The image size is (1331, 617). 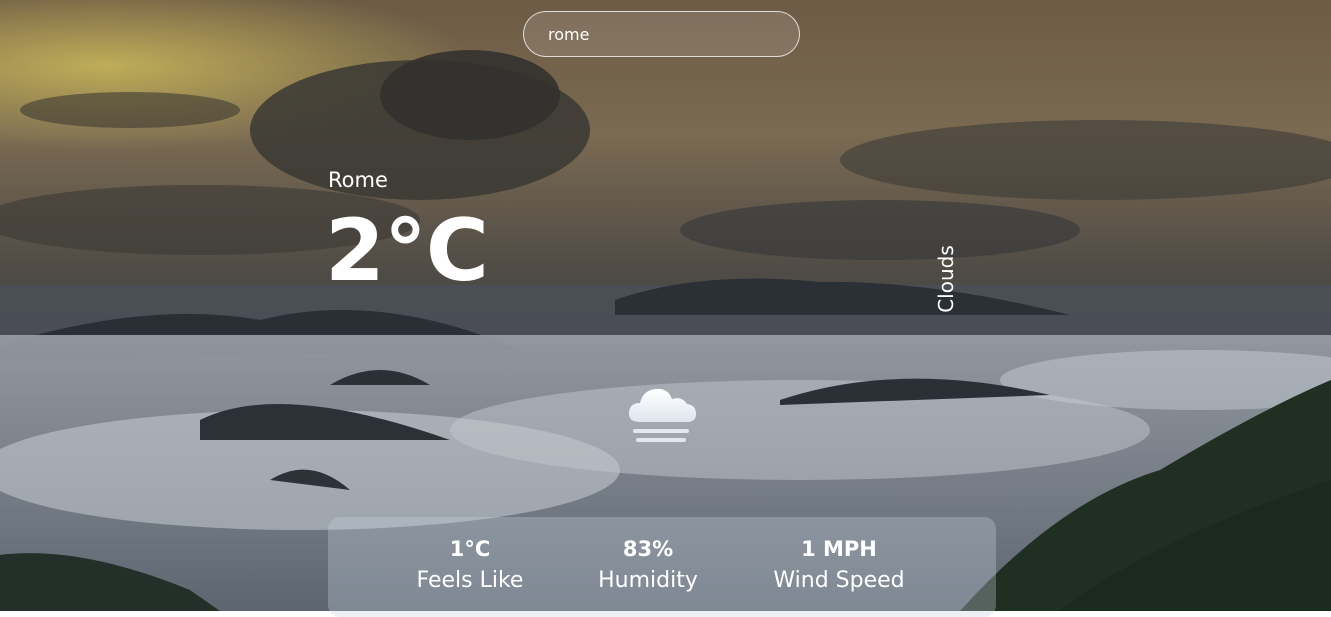 I want to click on wind-speed-label: Wind Speed, so click(x=839, y=580).